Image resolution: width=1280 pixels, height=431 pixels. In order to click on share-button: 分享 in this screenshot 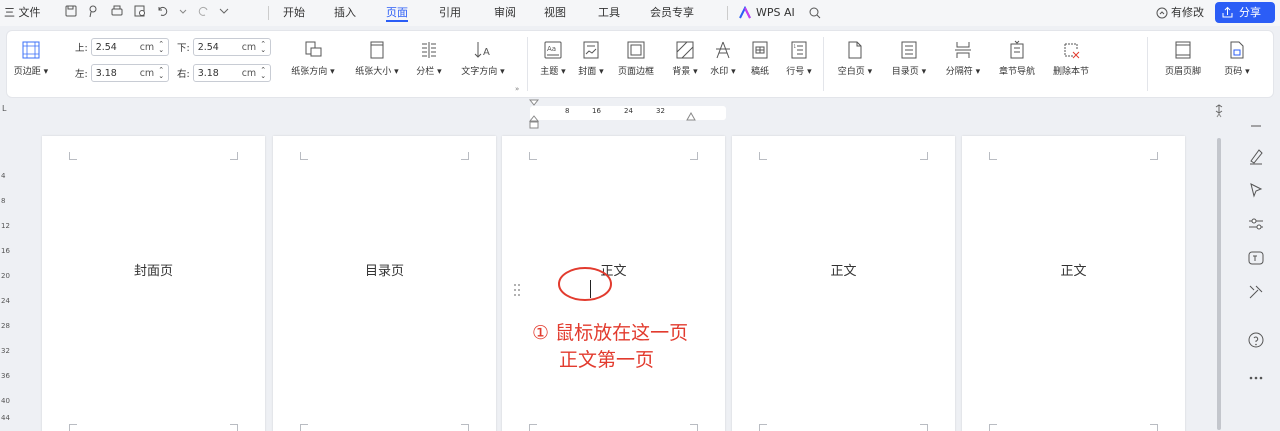, I will do `click(1245, 12)`.